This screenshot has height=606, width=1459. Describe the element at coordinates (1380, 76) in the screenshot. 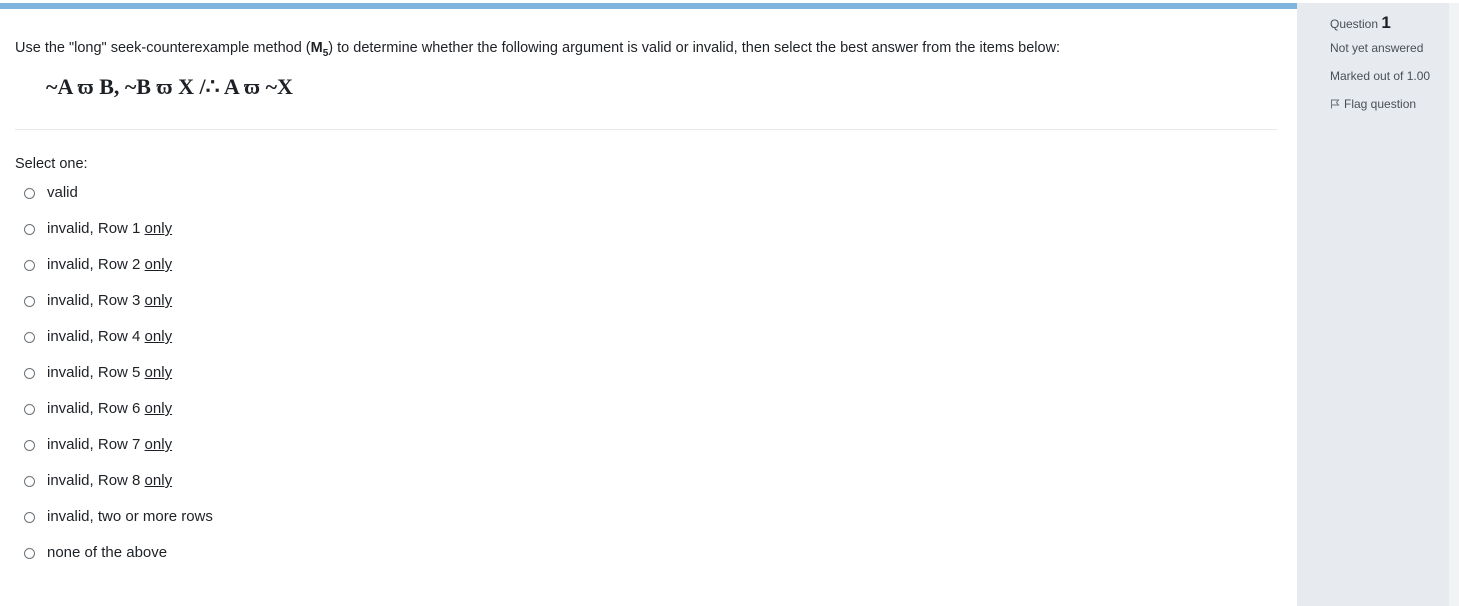

I see `question-marks: Marked out of 1.00` at that location.